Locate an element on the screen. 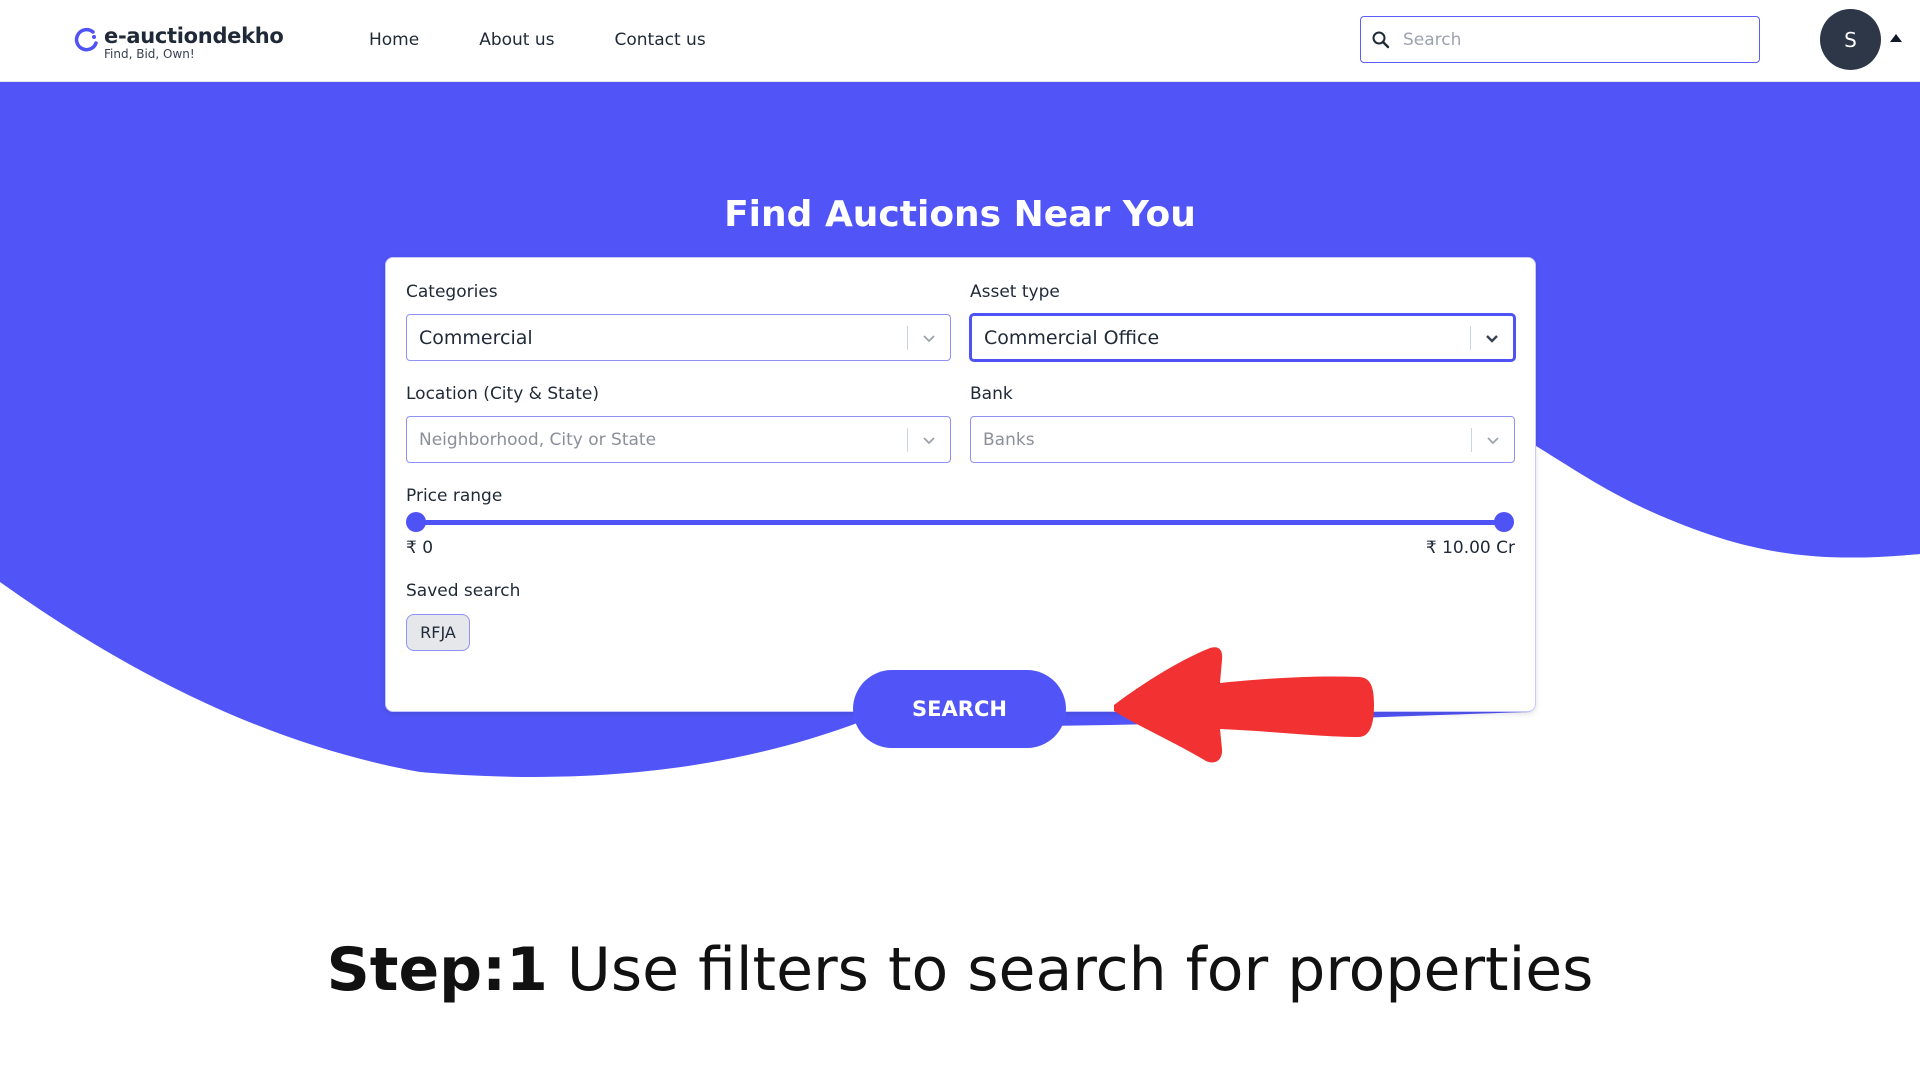 The width and height of the screenshot is (1920, 1080). logo: e-auctiondekho Find, Bid, Own! is located at coordinates (178, 42).